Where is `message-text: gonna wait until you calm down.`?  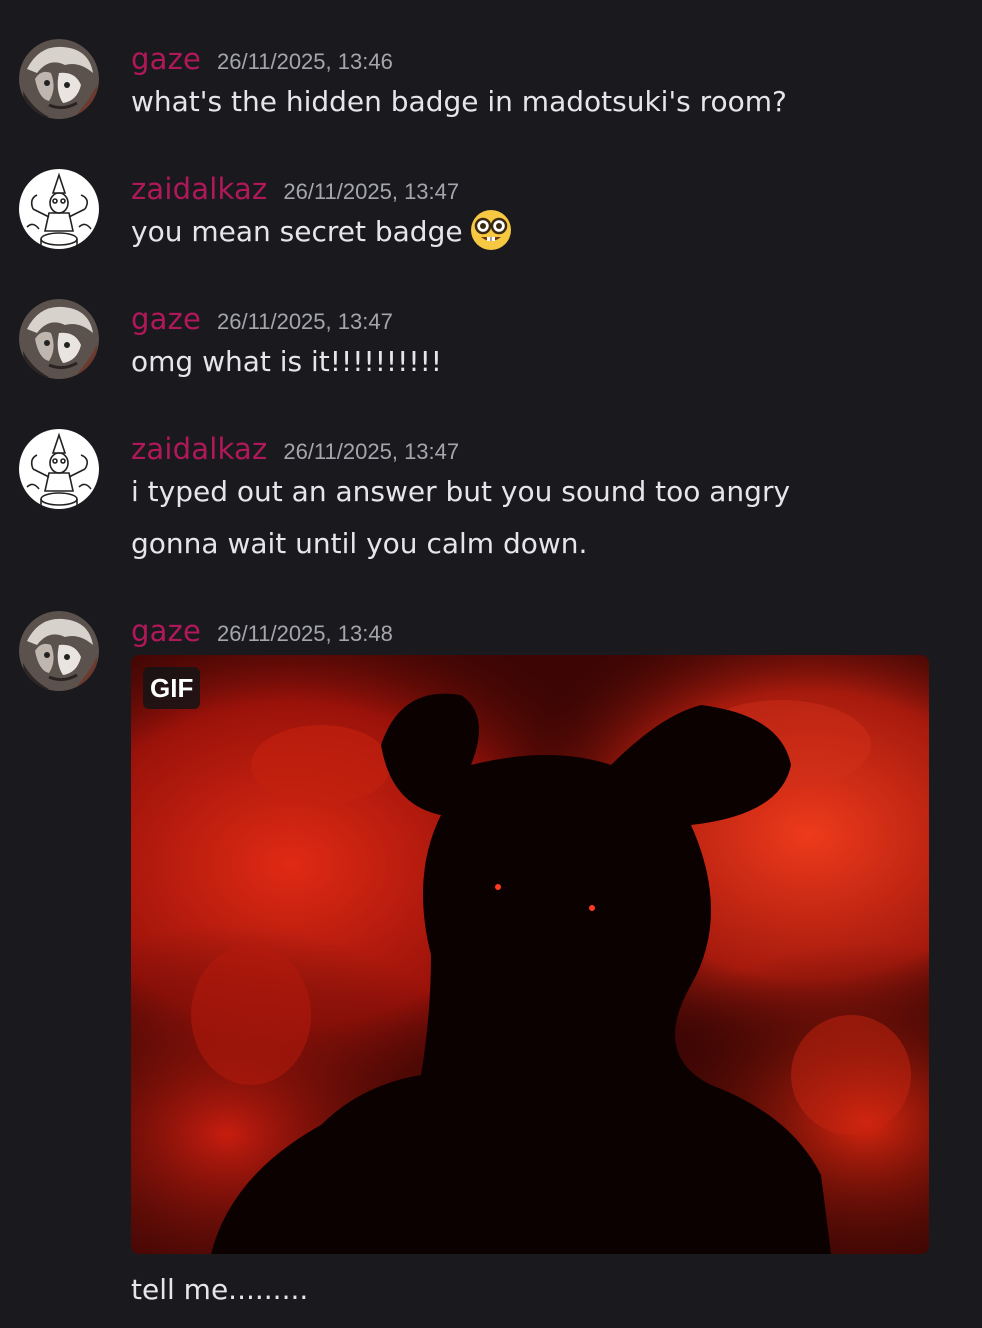 message-text: gonna wait until you calm down. is located at coordinates (359, 543).